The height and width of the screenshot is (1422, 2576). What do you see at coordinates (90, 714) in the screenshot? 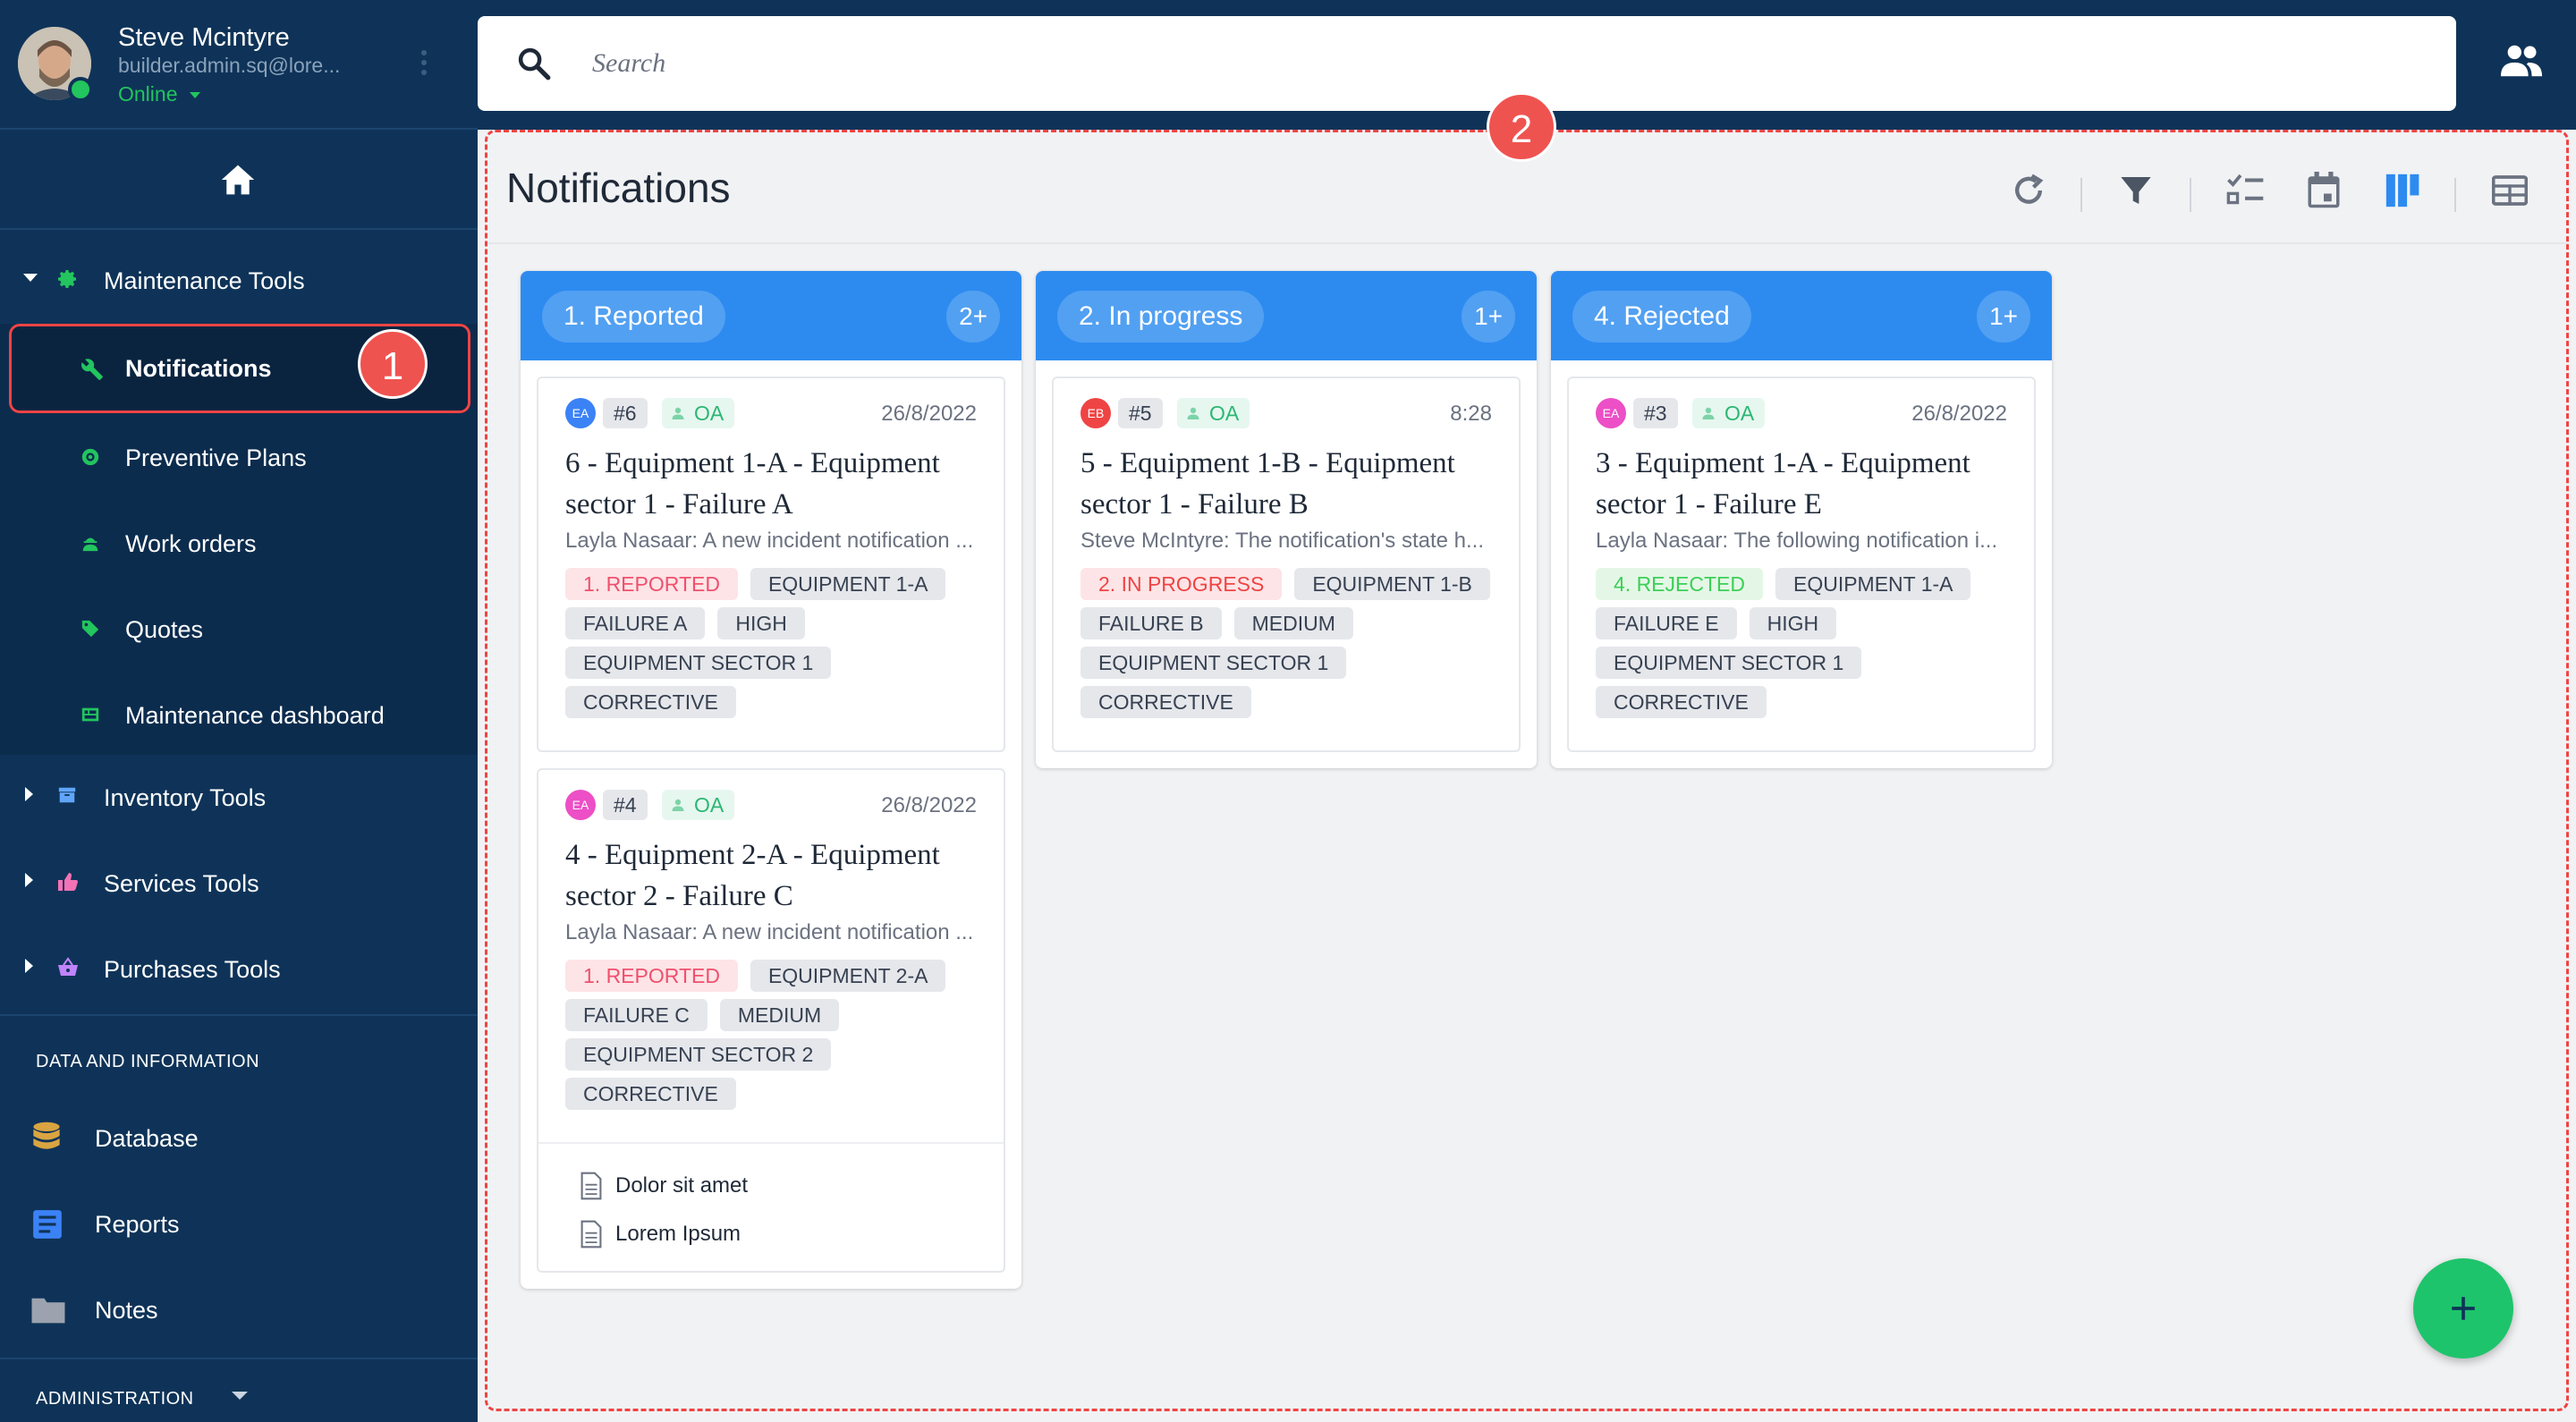
I see `dashboard-icon` at bounding box center [90, 714].